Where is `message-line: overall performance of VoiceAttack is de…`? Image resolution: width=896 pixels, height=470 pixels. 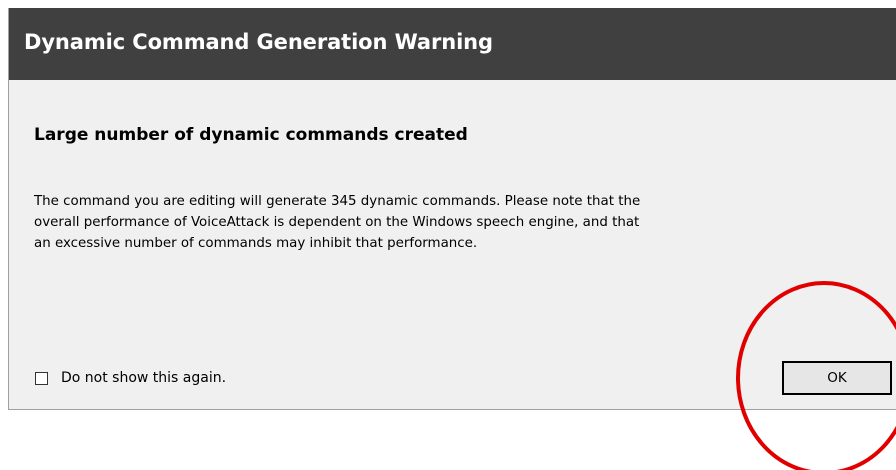
message-line: overall performance of VoiceAttack is de… is located at coordinates (337, 222).